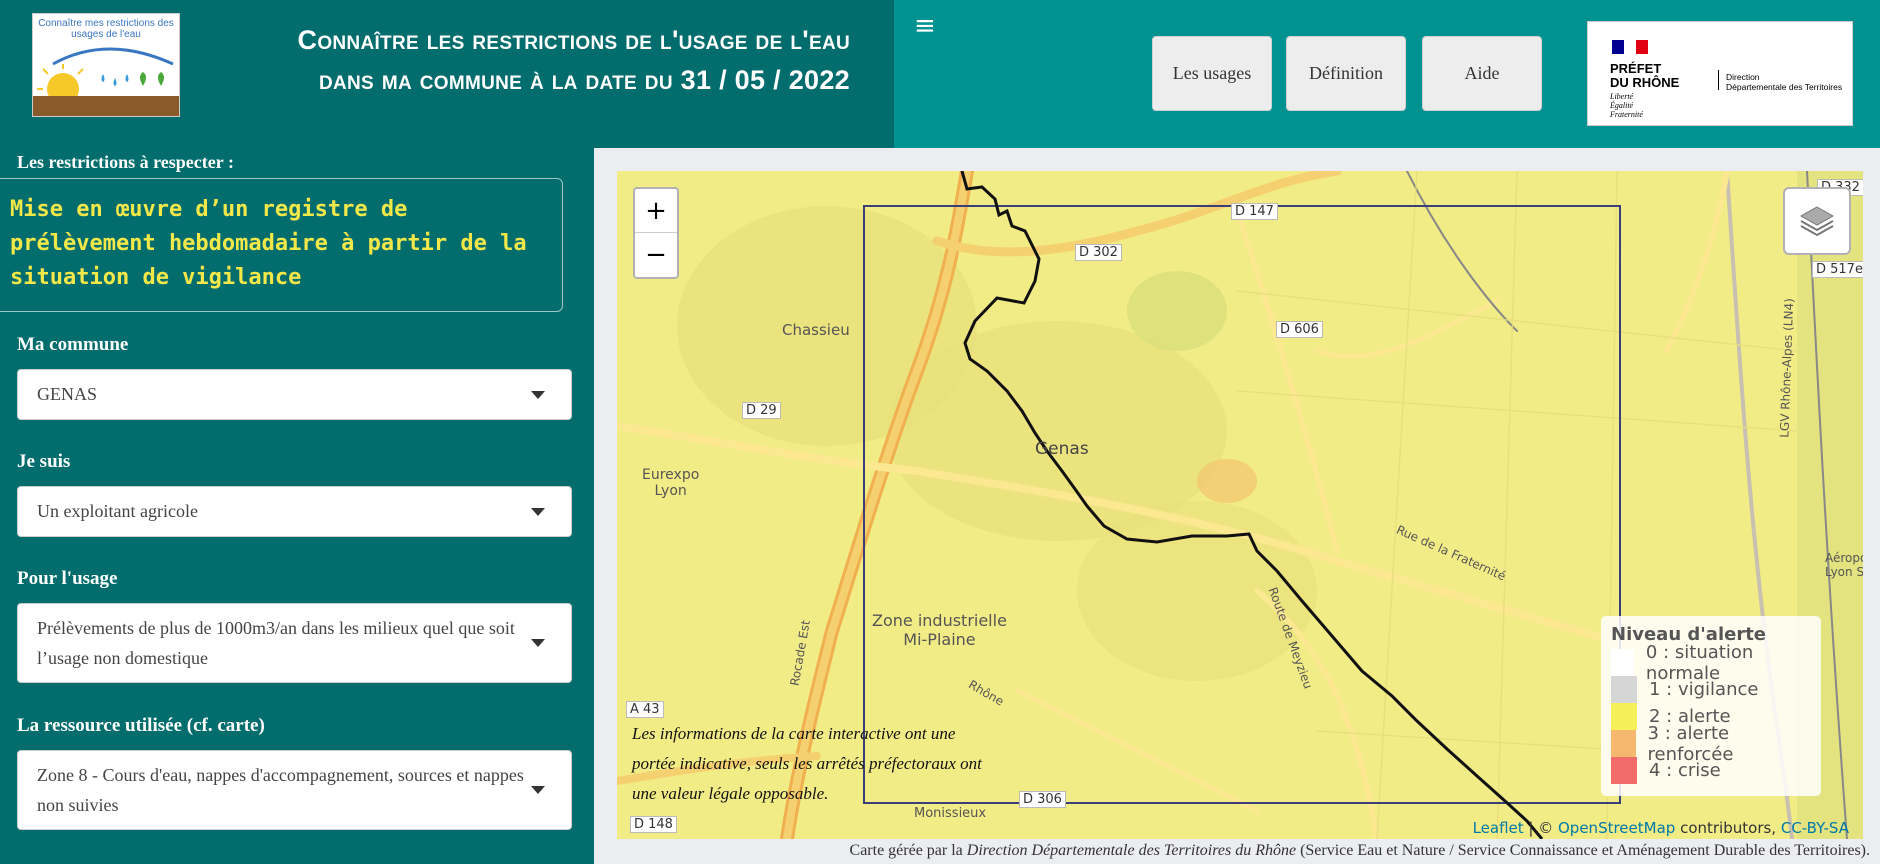  I want to click on zoom-in-button: +, so click(656, 211).